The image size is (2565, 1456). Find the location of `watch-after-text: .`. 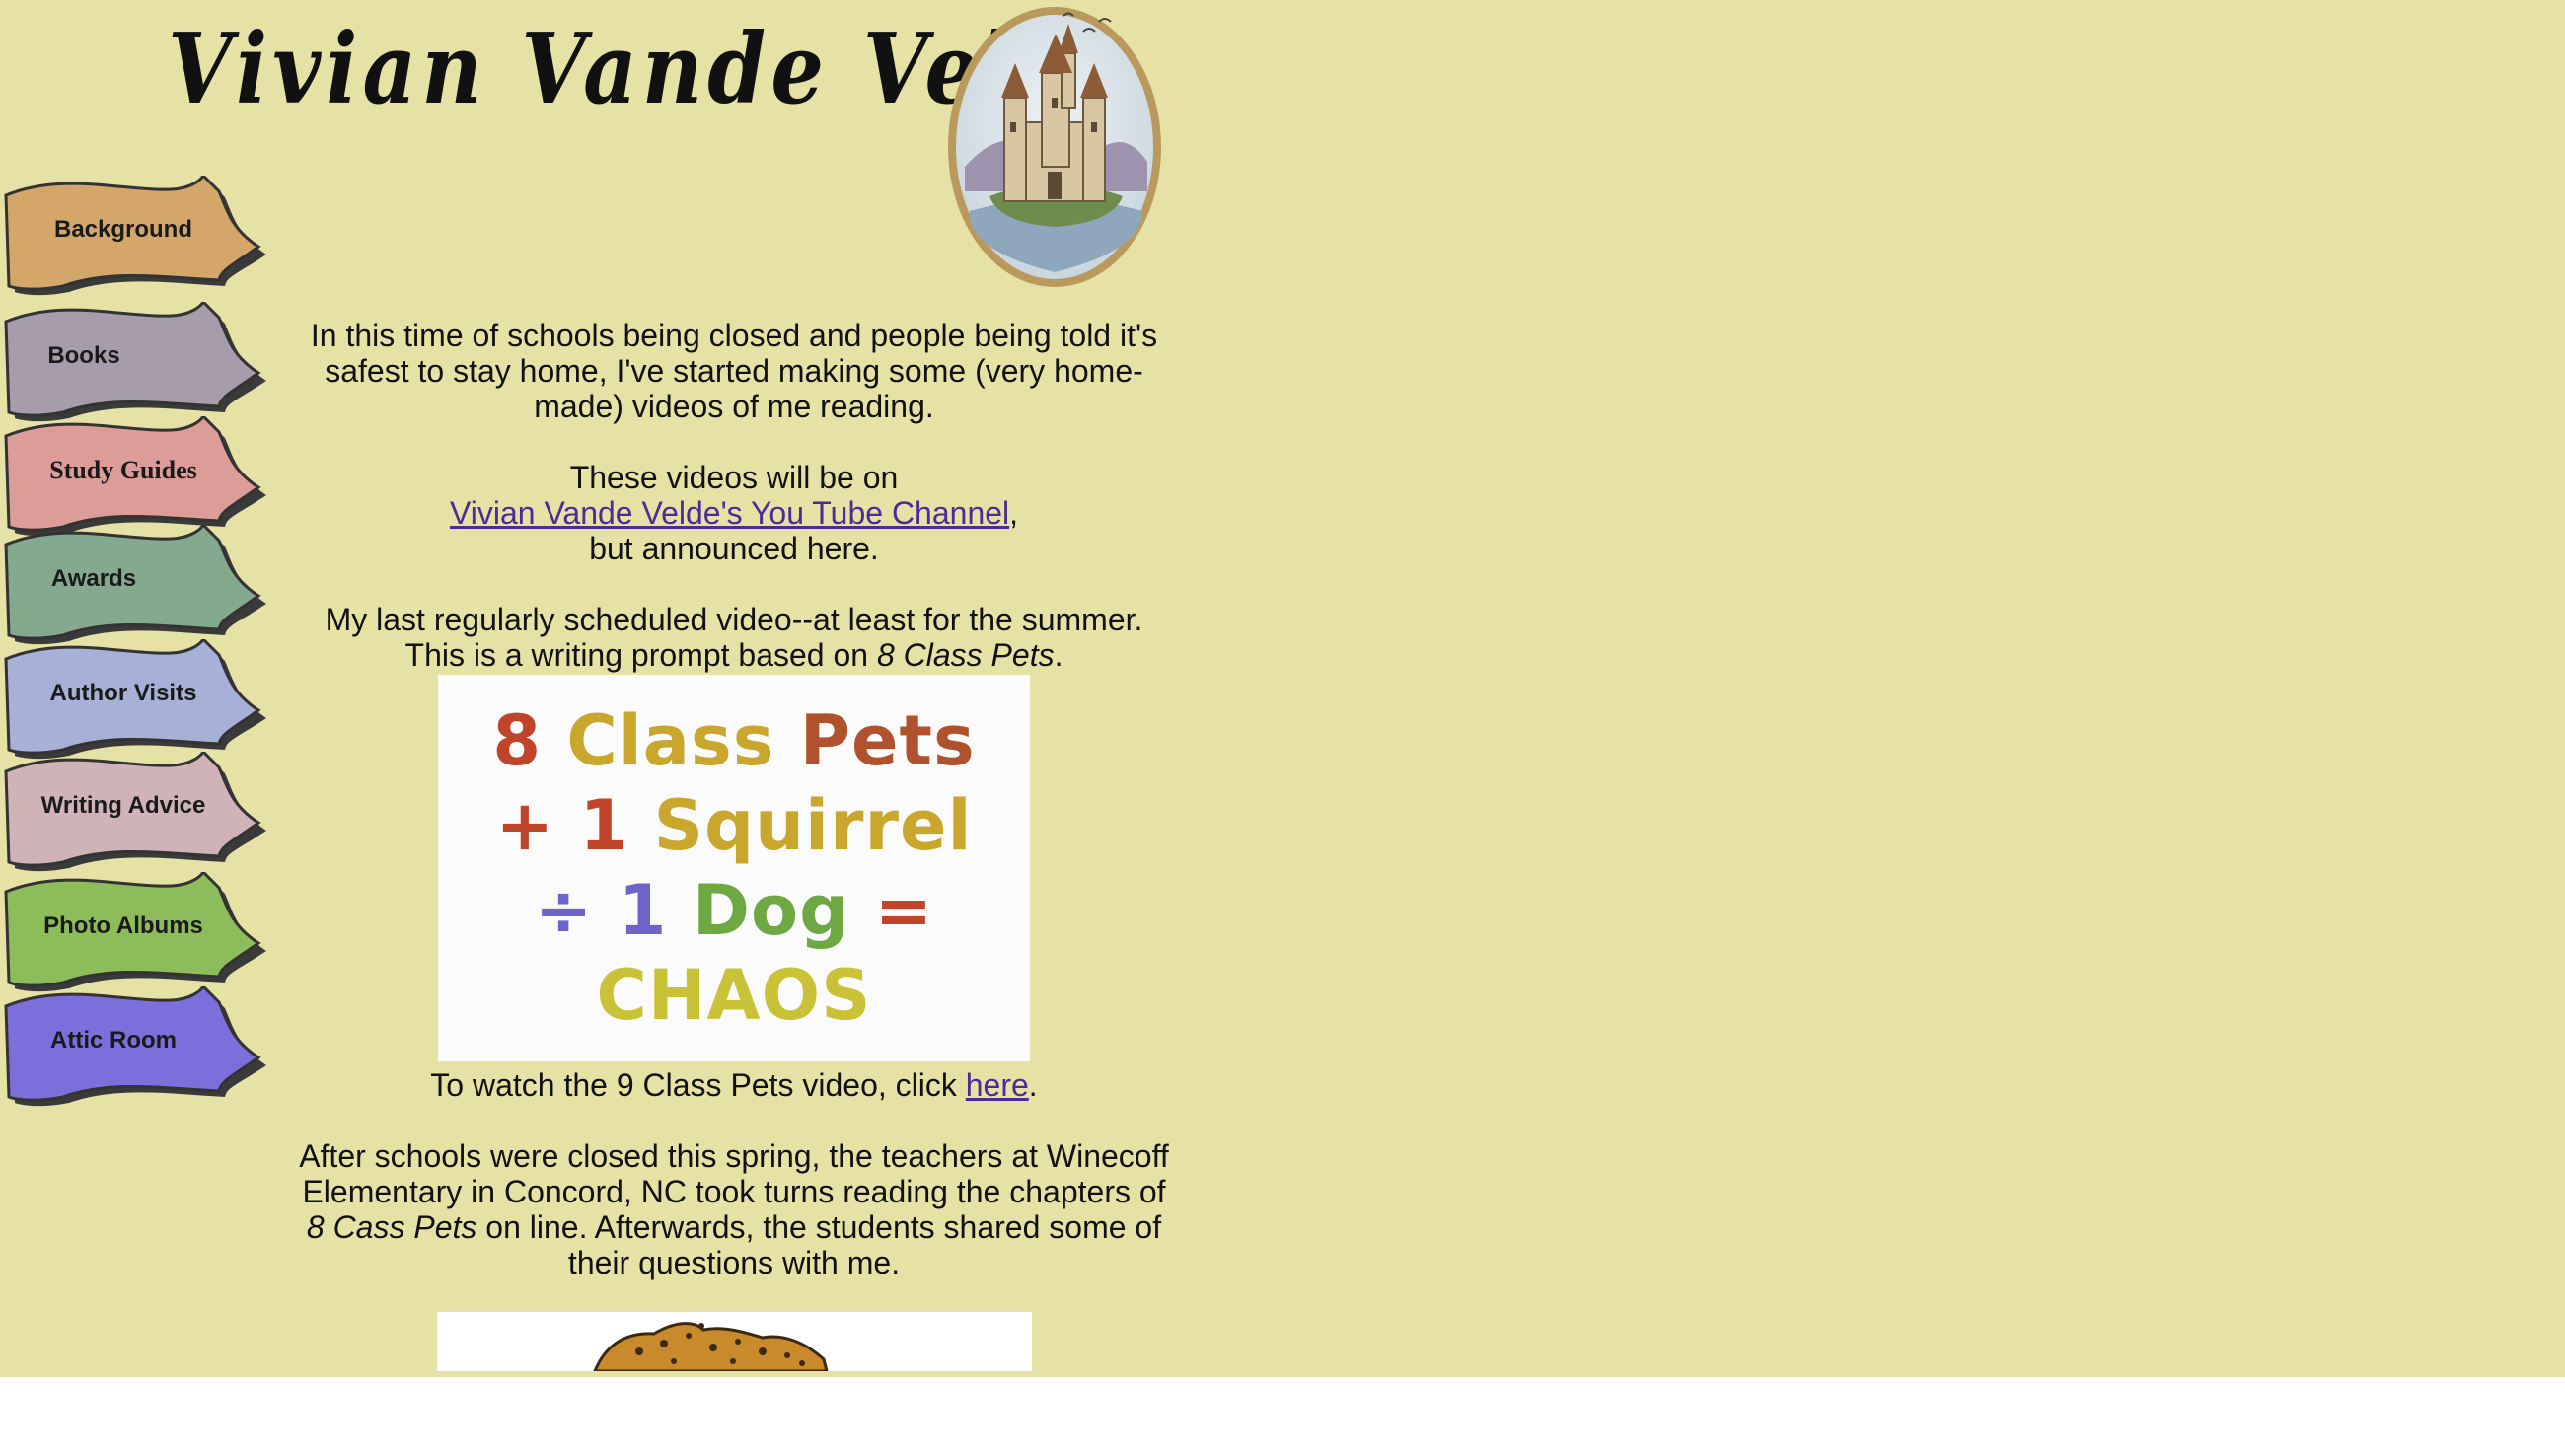

watch-after-text: . is located at coordinates (1033, 1085).